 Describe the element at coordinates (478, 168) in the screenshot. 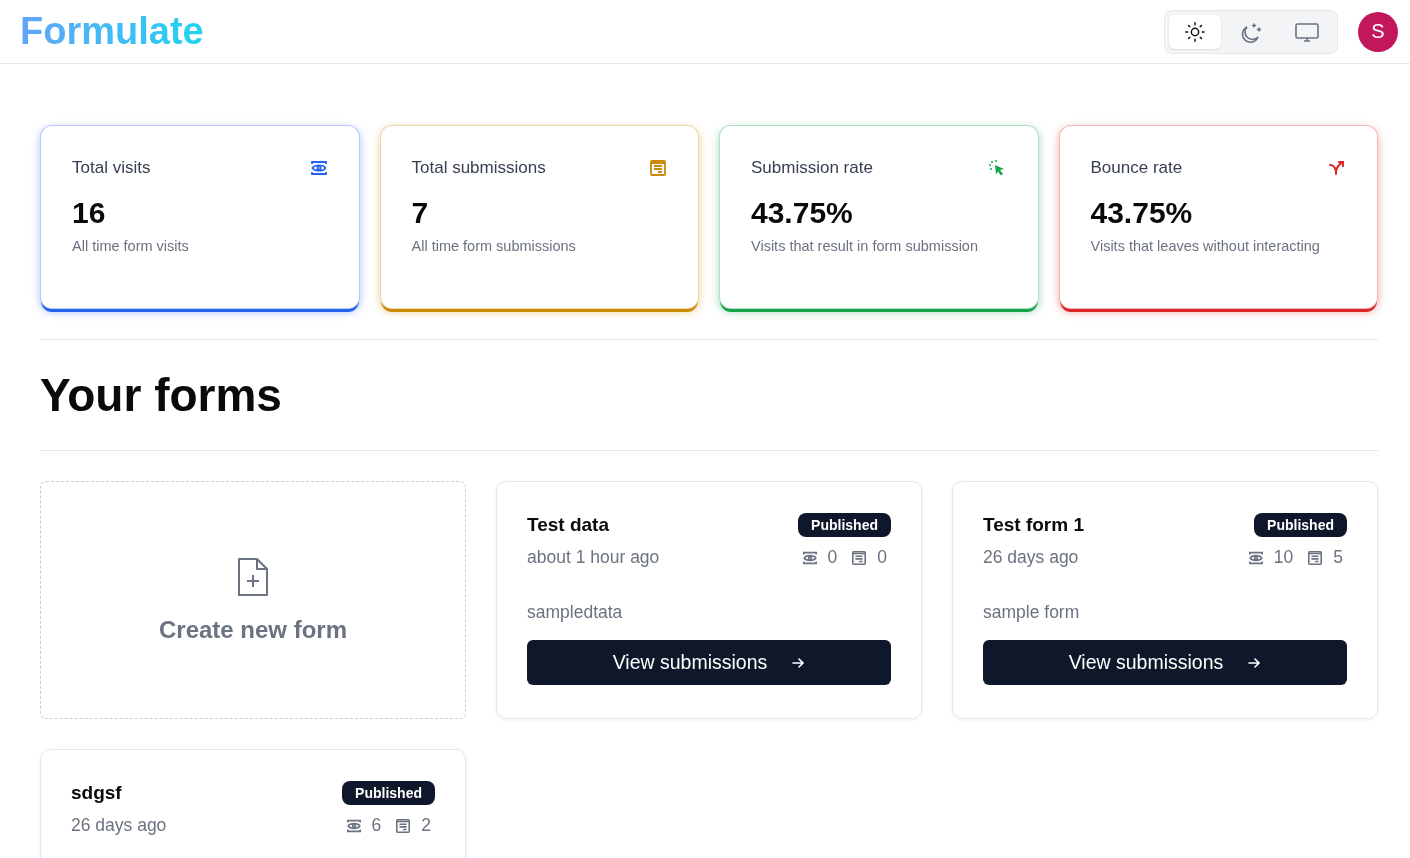

I see `stat-title: Total submissions` at that location.